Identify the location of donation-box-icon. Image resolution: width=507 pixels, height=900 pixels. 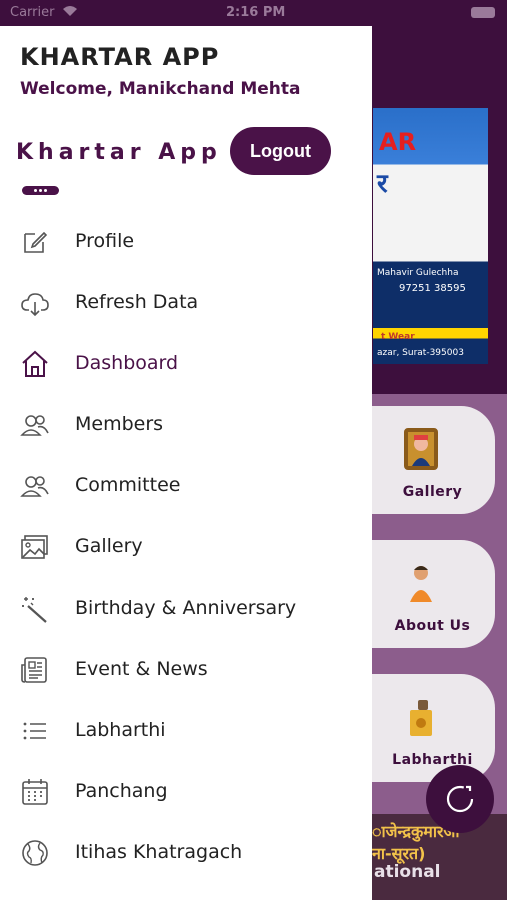
(421, 717).